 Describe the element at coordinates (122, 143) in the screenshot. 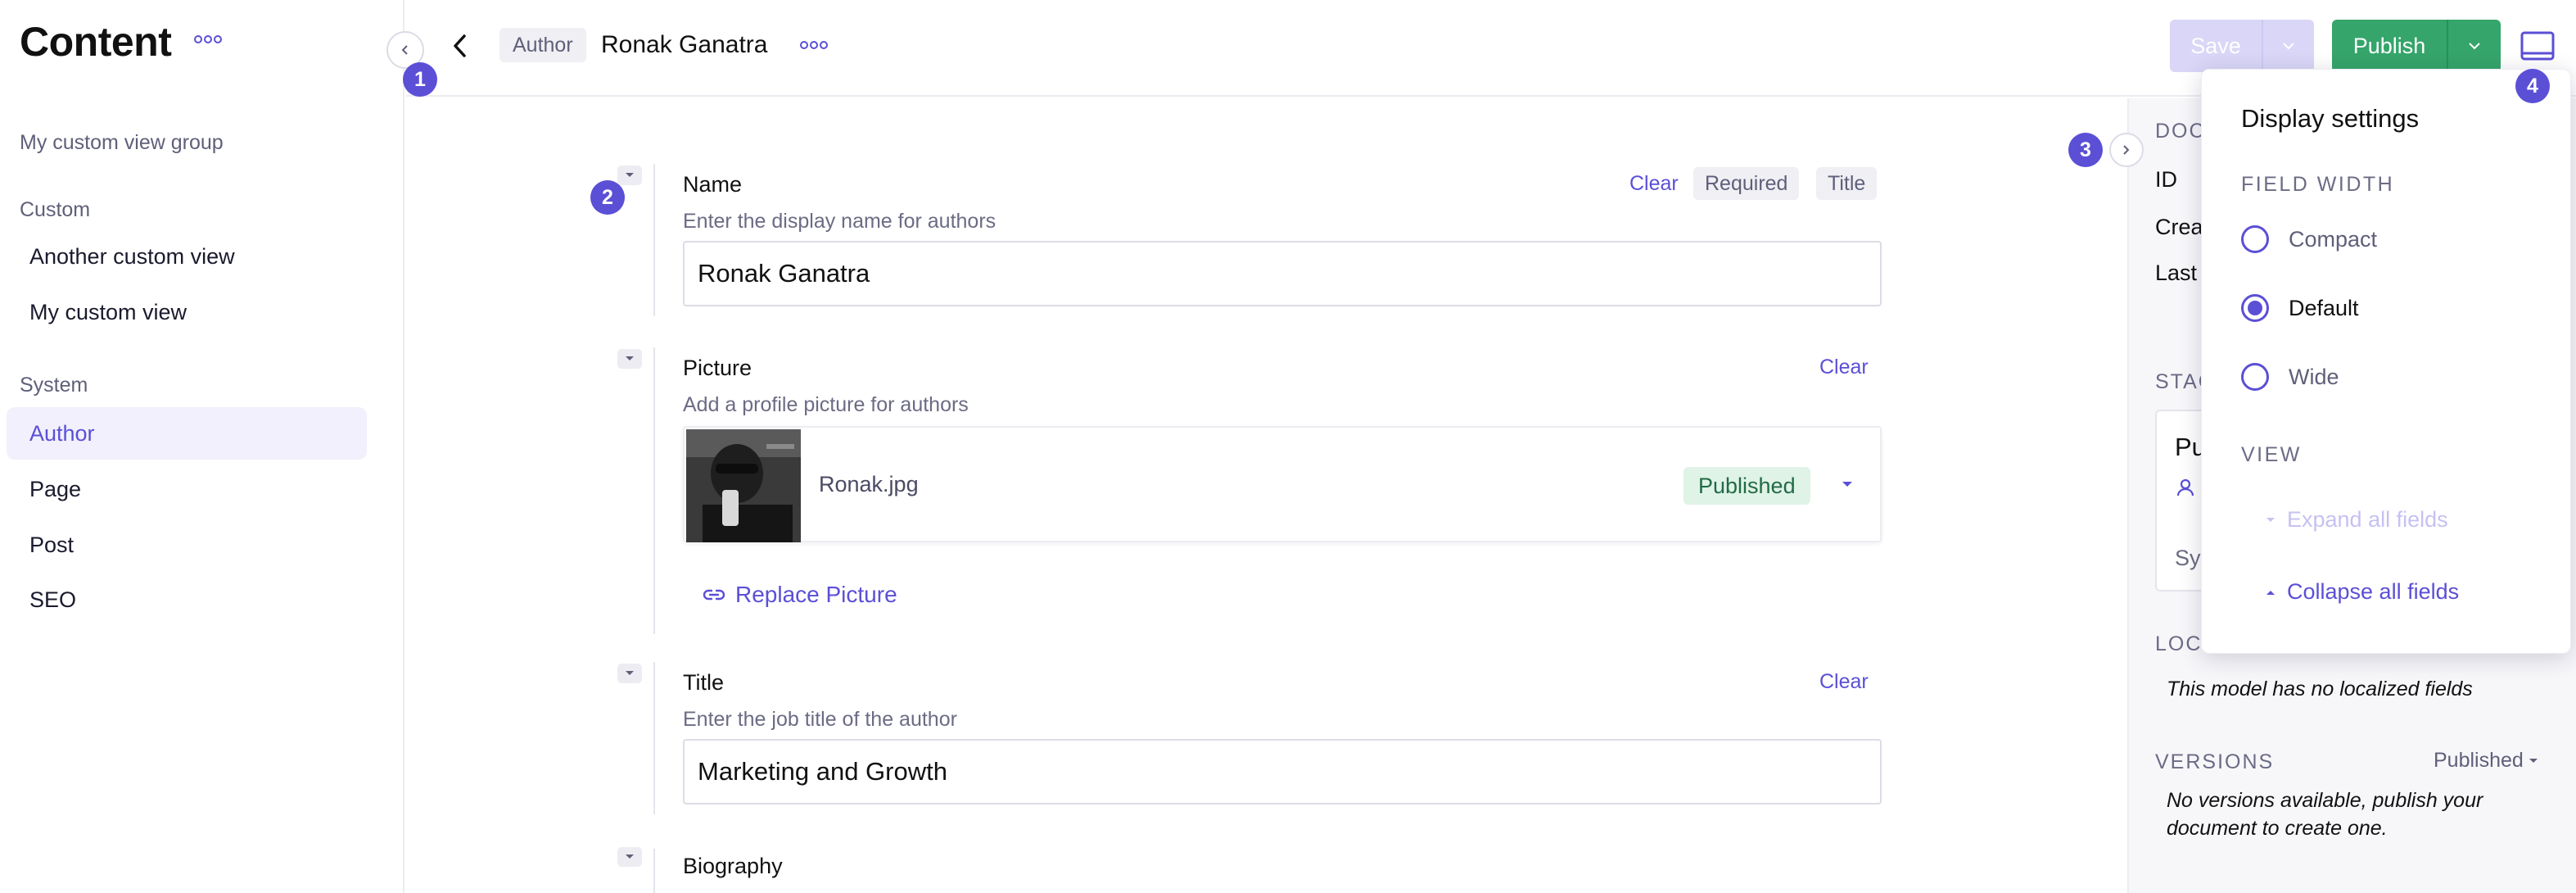

I see `sidebar-group-header: My custom view group` at that location.